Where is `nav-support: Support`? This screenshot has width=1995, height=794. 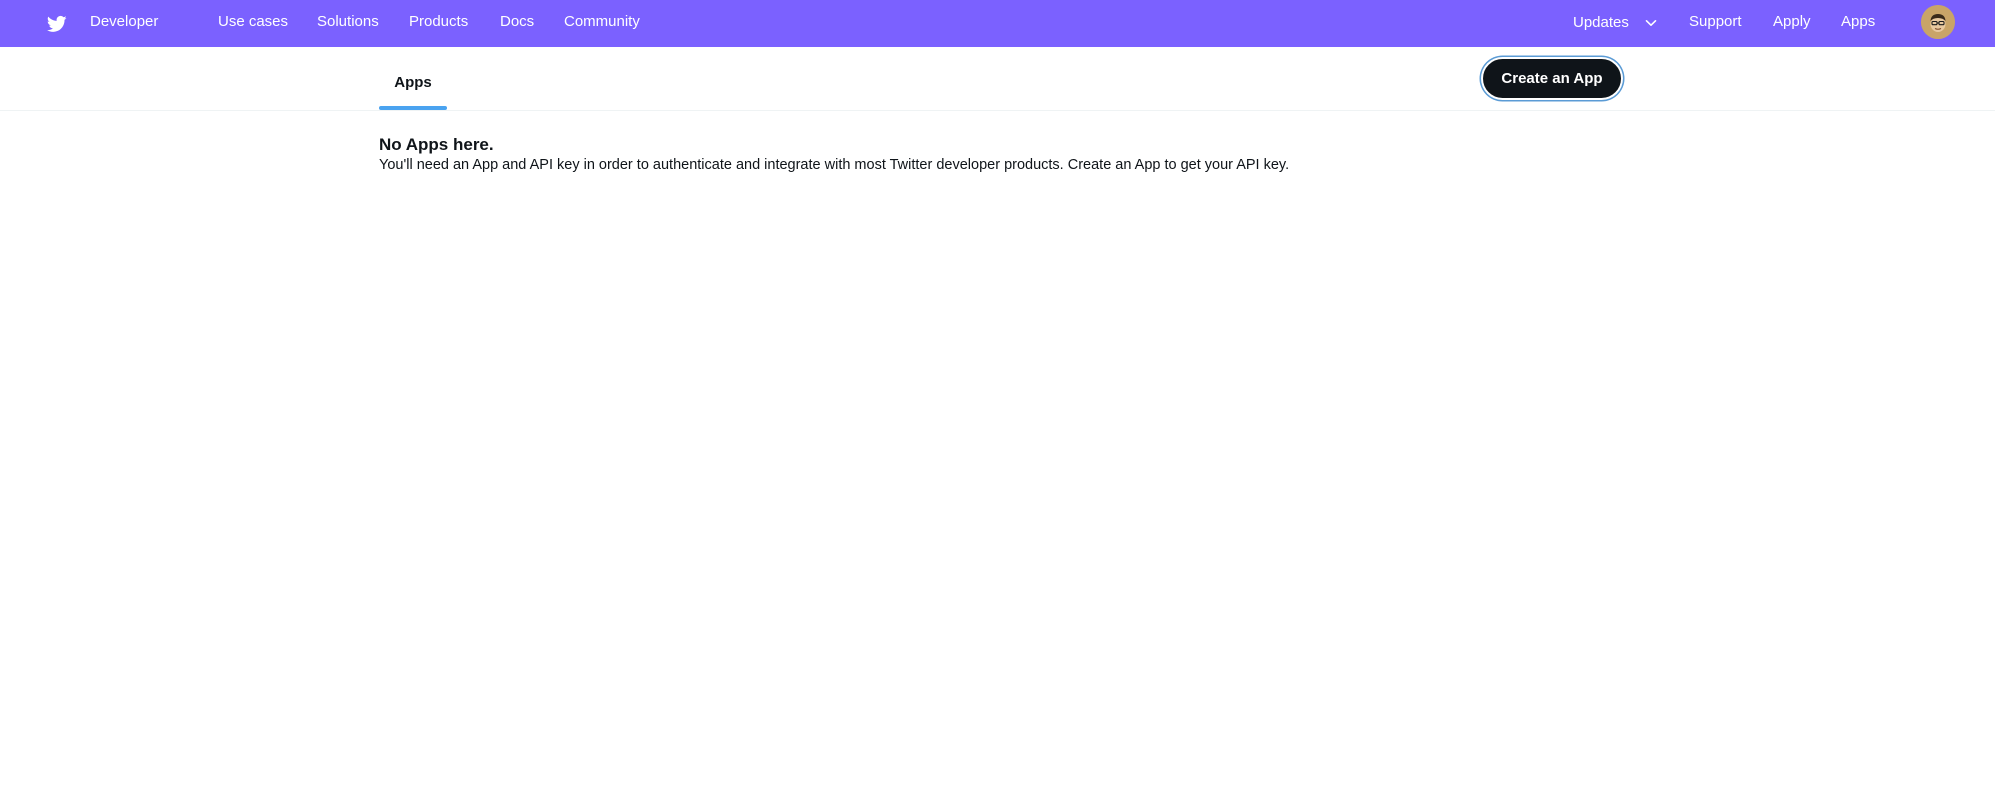 nav-support: Support is located at coordinates (1715, 22).